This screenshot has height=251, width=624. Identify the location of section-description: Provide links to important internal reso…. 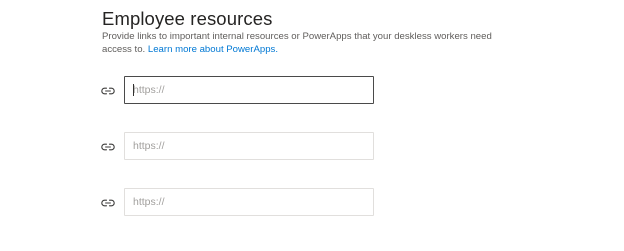
(302, 43).